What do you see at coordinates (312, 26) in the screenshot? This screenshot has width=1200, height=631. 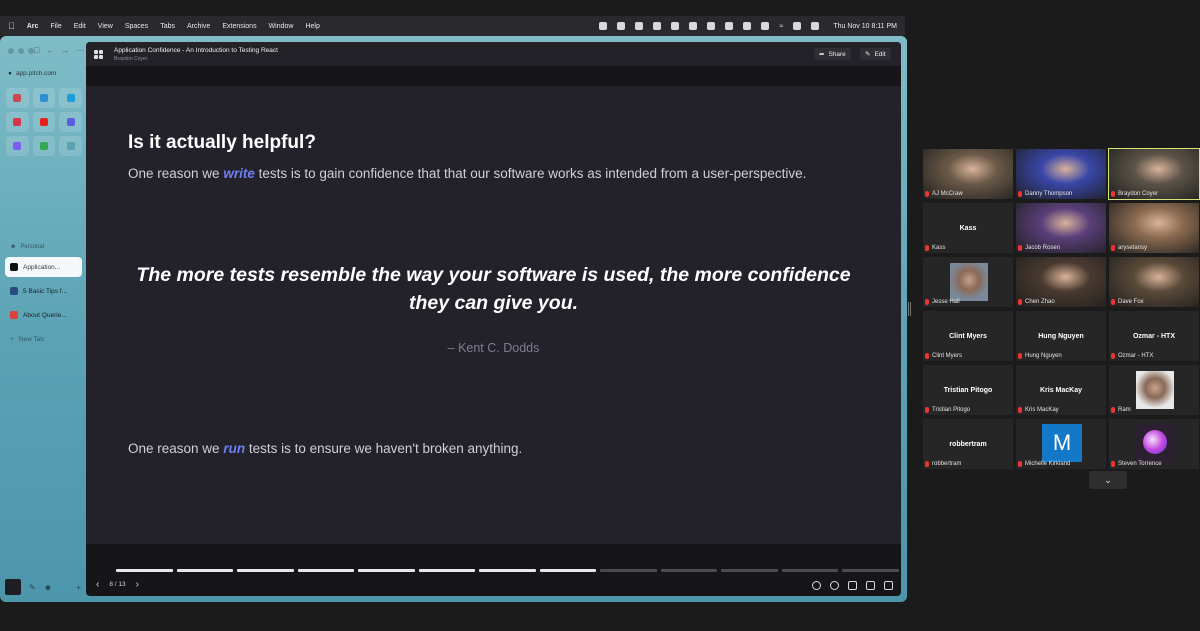 I see `menu-help: Help` at bounding box center [312, 26].